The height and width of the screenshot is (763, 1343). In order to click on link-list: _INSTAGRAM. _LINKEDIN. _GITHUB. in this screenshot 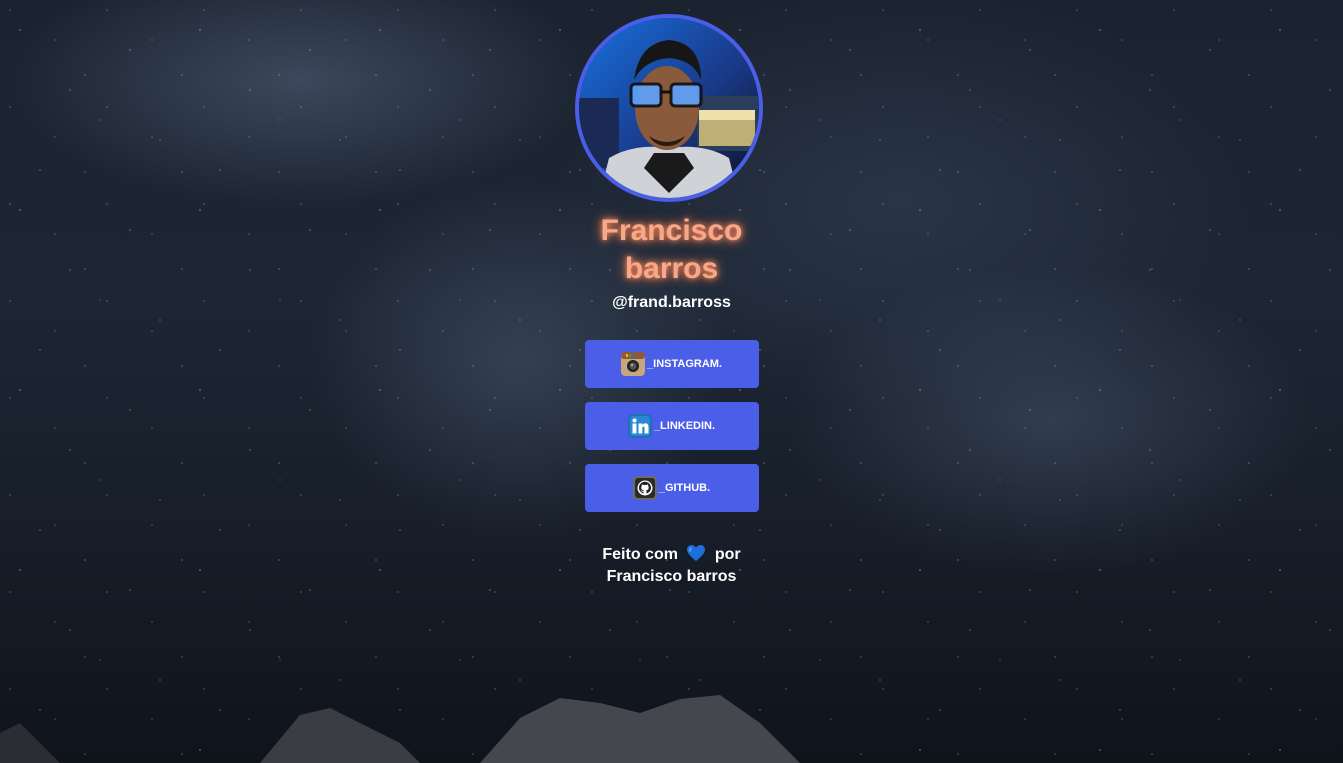, I will do `click(671, 426)`.